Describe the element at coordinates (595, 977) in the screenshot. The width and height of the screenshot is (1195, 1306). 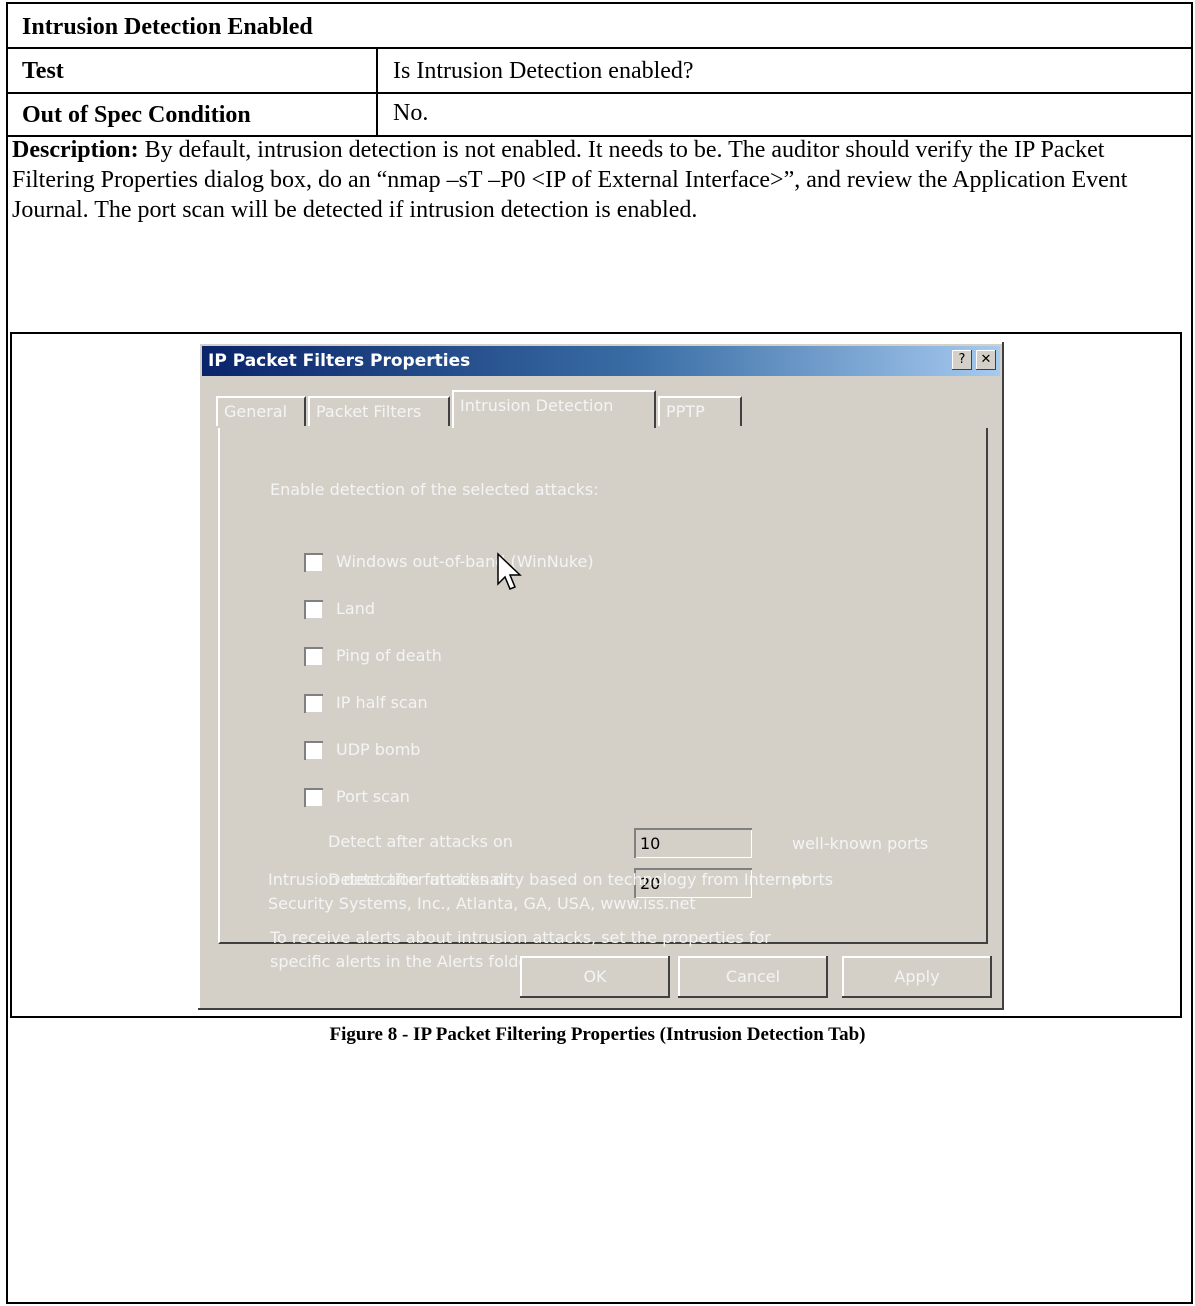
I see `ok-button: OK` at that location.